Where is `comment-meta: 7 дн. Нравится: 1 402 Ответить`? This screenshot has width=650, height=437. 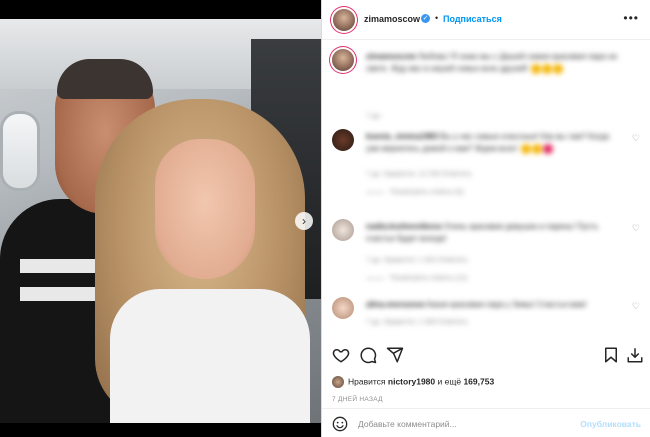
comment-meta: 7 дн. Нравится: 1 402 Ответить is located at coordinates (417, 260).